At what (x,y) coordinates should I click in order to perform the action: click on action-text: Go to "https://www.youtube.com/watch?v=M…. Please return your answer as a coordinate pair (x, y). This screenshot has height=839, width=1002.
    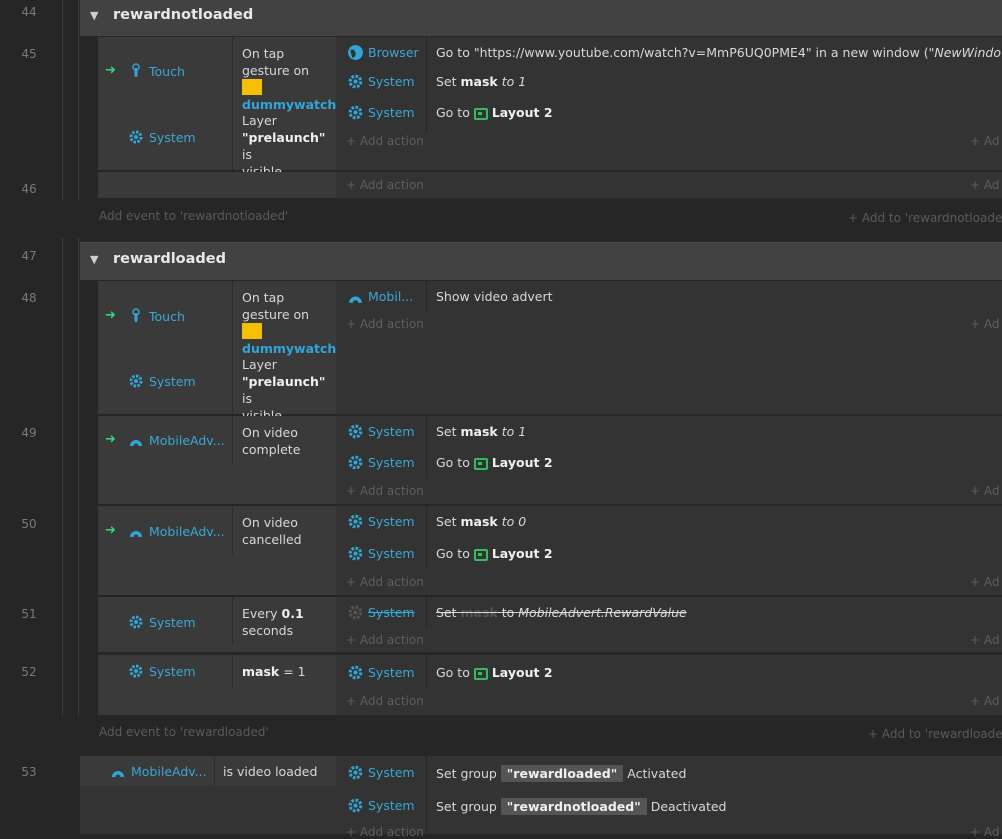
    Looking at the image, I should click on (719, 52).